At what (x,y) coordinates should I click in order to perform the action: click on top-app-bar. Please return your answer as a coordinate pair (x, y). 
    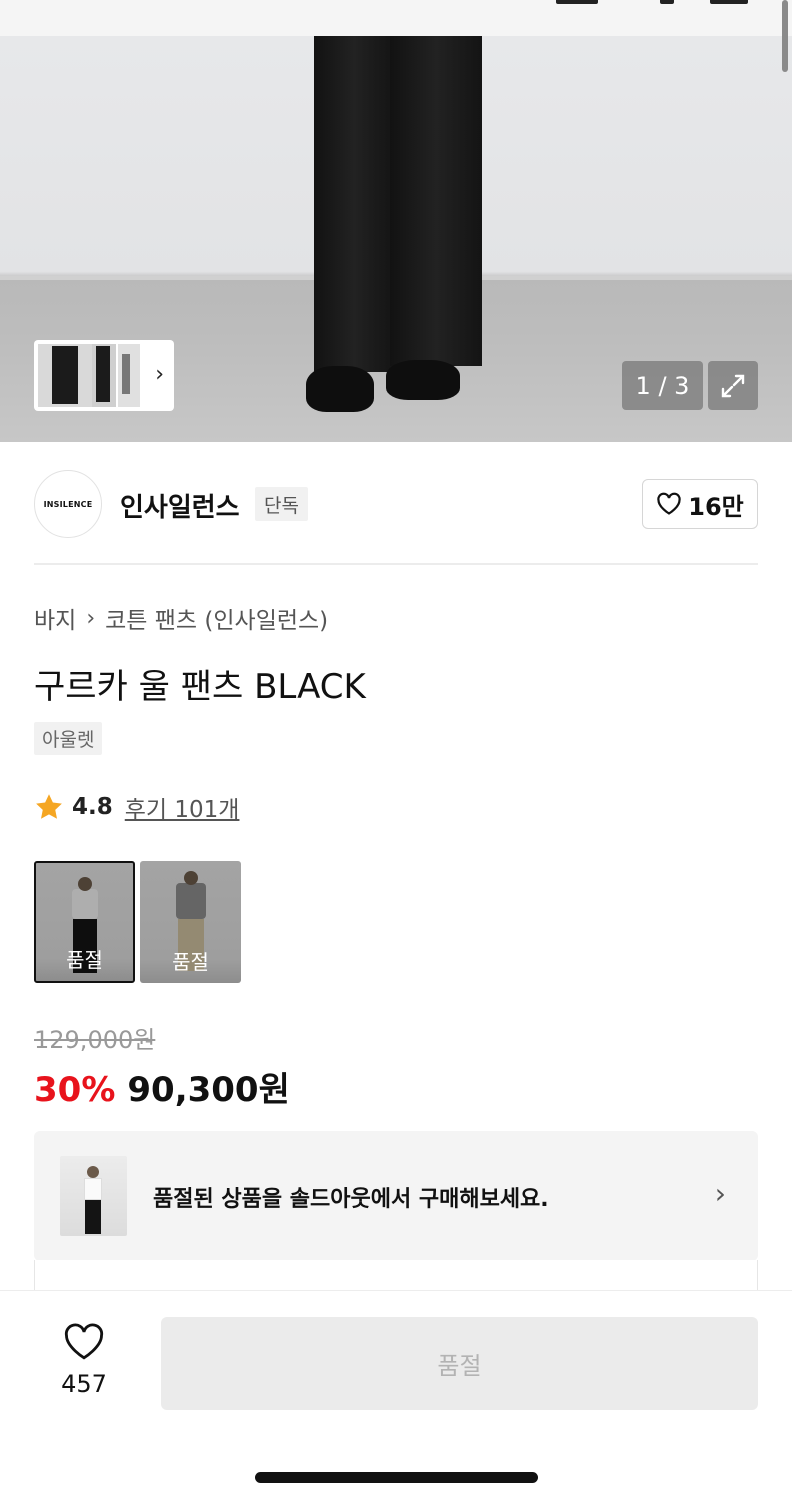
    Looking at the image, I should click on (396, 18).